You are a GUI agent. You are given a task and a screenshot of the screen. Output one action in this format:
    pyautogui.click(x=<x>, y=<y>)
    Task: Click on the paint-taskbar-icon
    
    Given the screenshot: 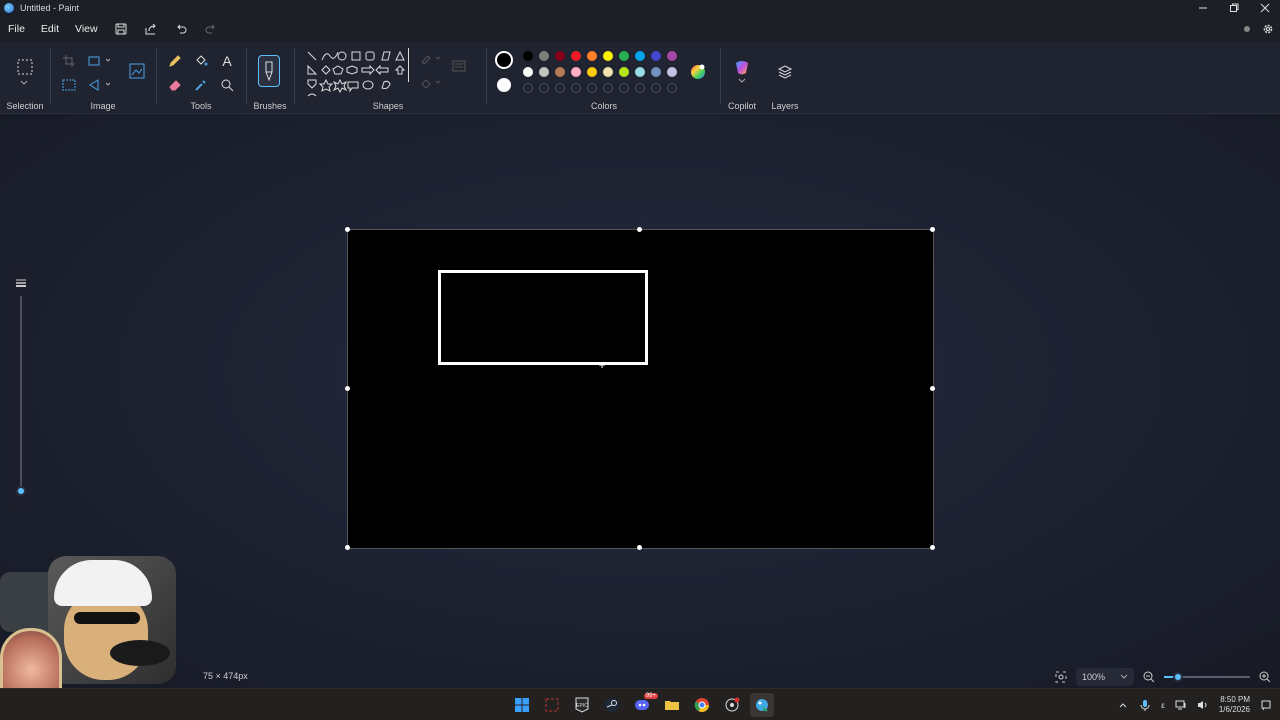 What is the action you would take?
    pyautogui.click(x=762, y=705)
    